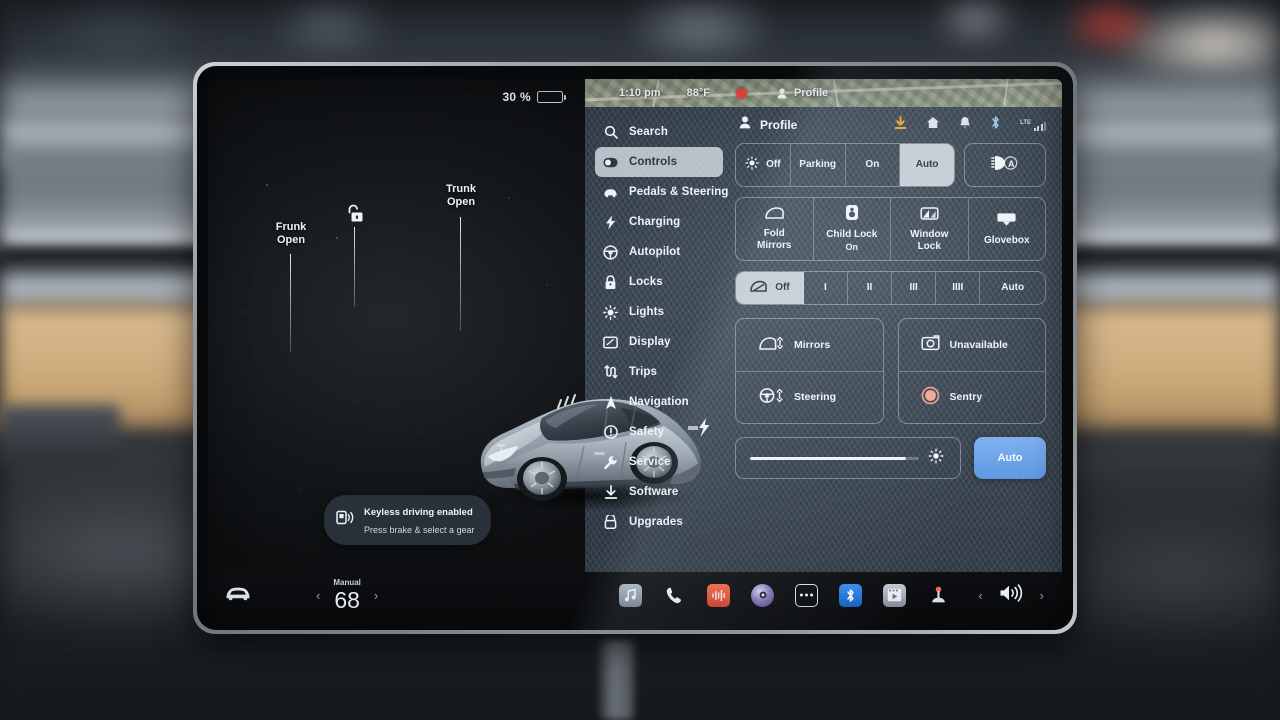 This screenshot has height=720, width=1280. What do you see at coordinates (782, 93) in the screenshot?
I see `map-profile-icon` at bounding box center [782, 93].